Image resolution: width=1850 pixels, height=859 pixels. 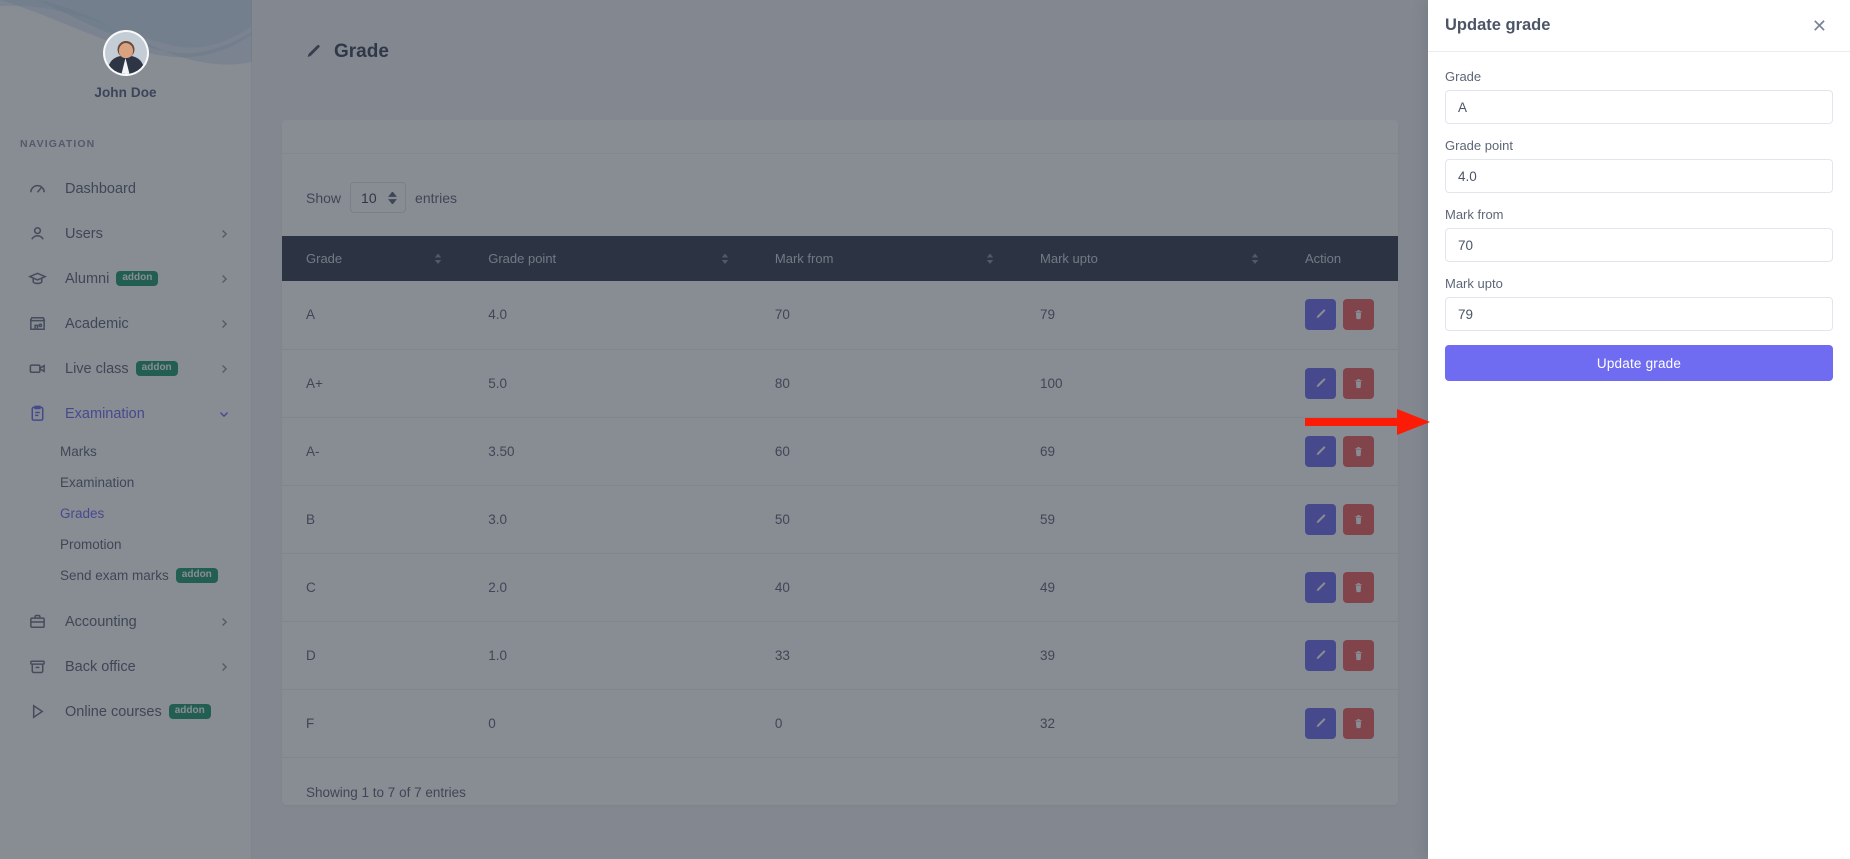 I want to click on column-label: Grade point, so click(x=522, y=258).